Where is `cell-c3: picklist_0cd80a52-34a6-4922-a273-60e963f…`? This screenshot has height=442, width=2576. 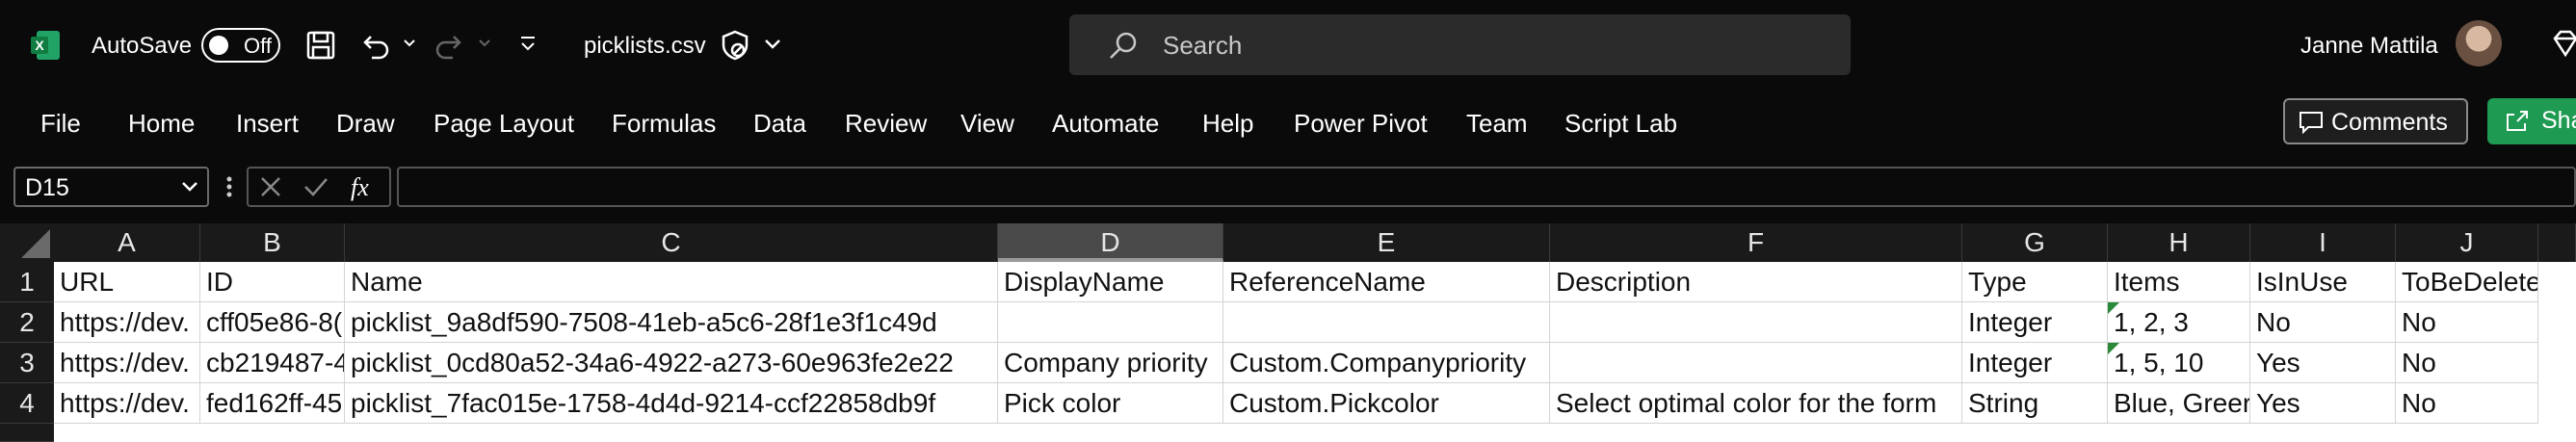 cell-c3: picklist_0cd80a52-34a6-4922-a273-60e963f… is located at coordinates (672, 363).